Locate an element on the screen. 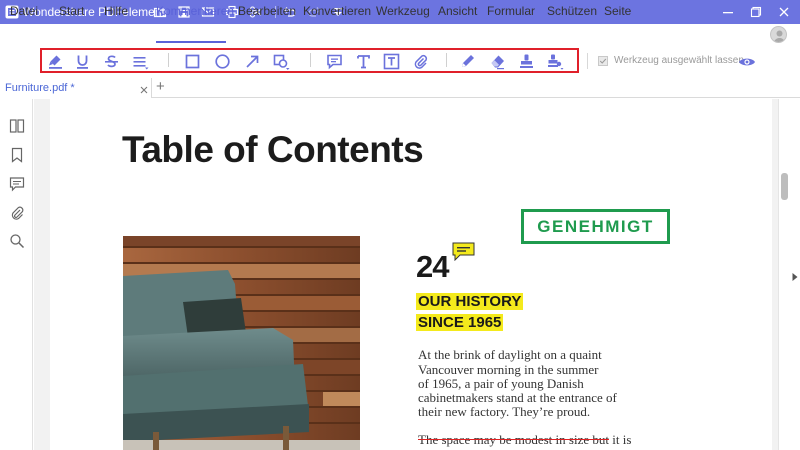  menu-schuetzen: Schützen is located at coordinates (572, 11).